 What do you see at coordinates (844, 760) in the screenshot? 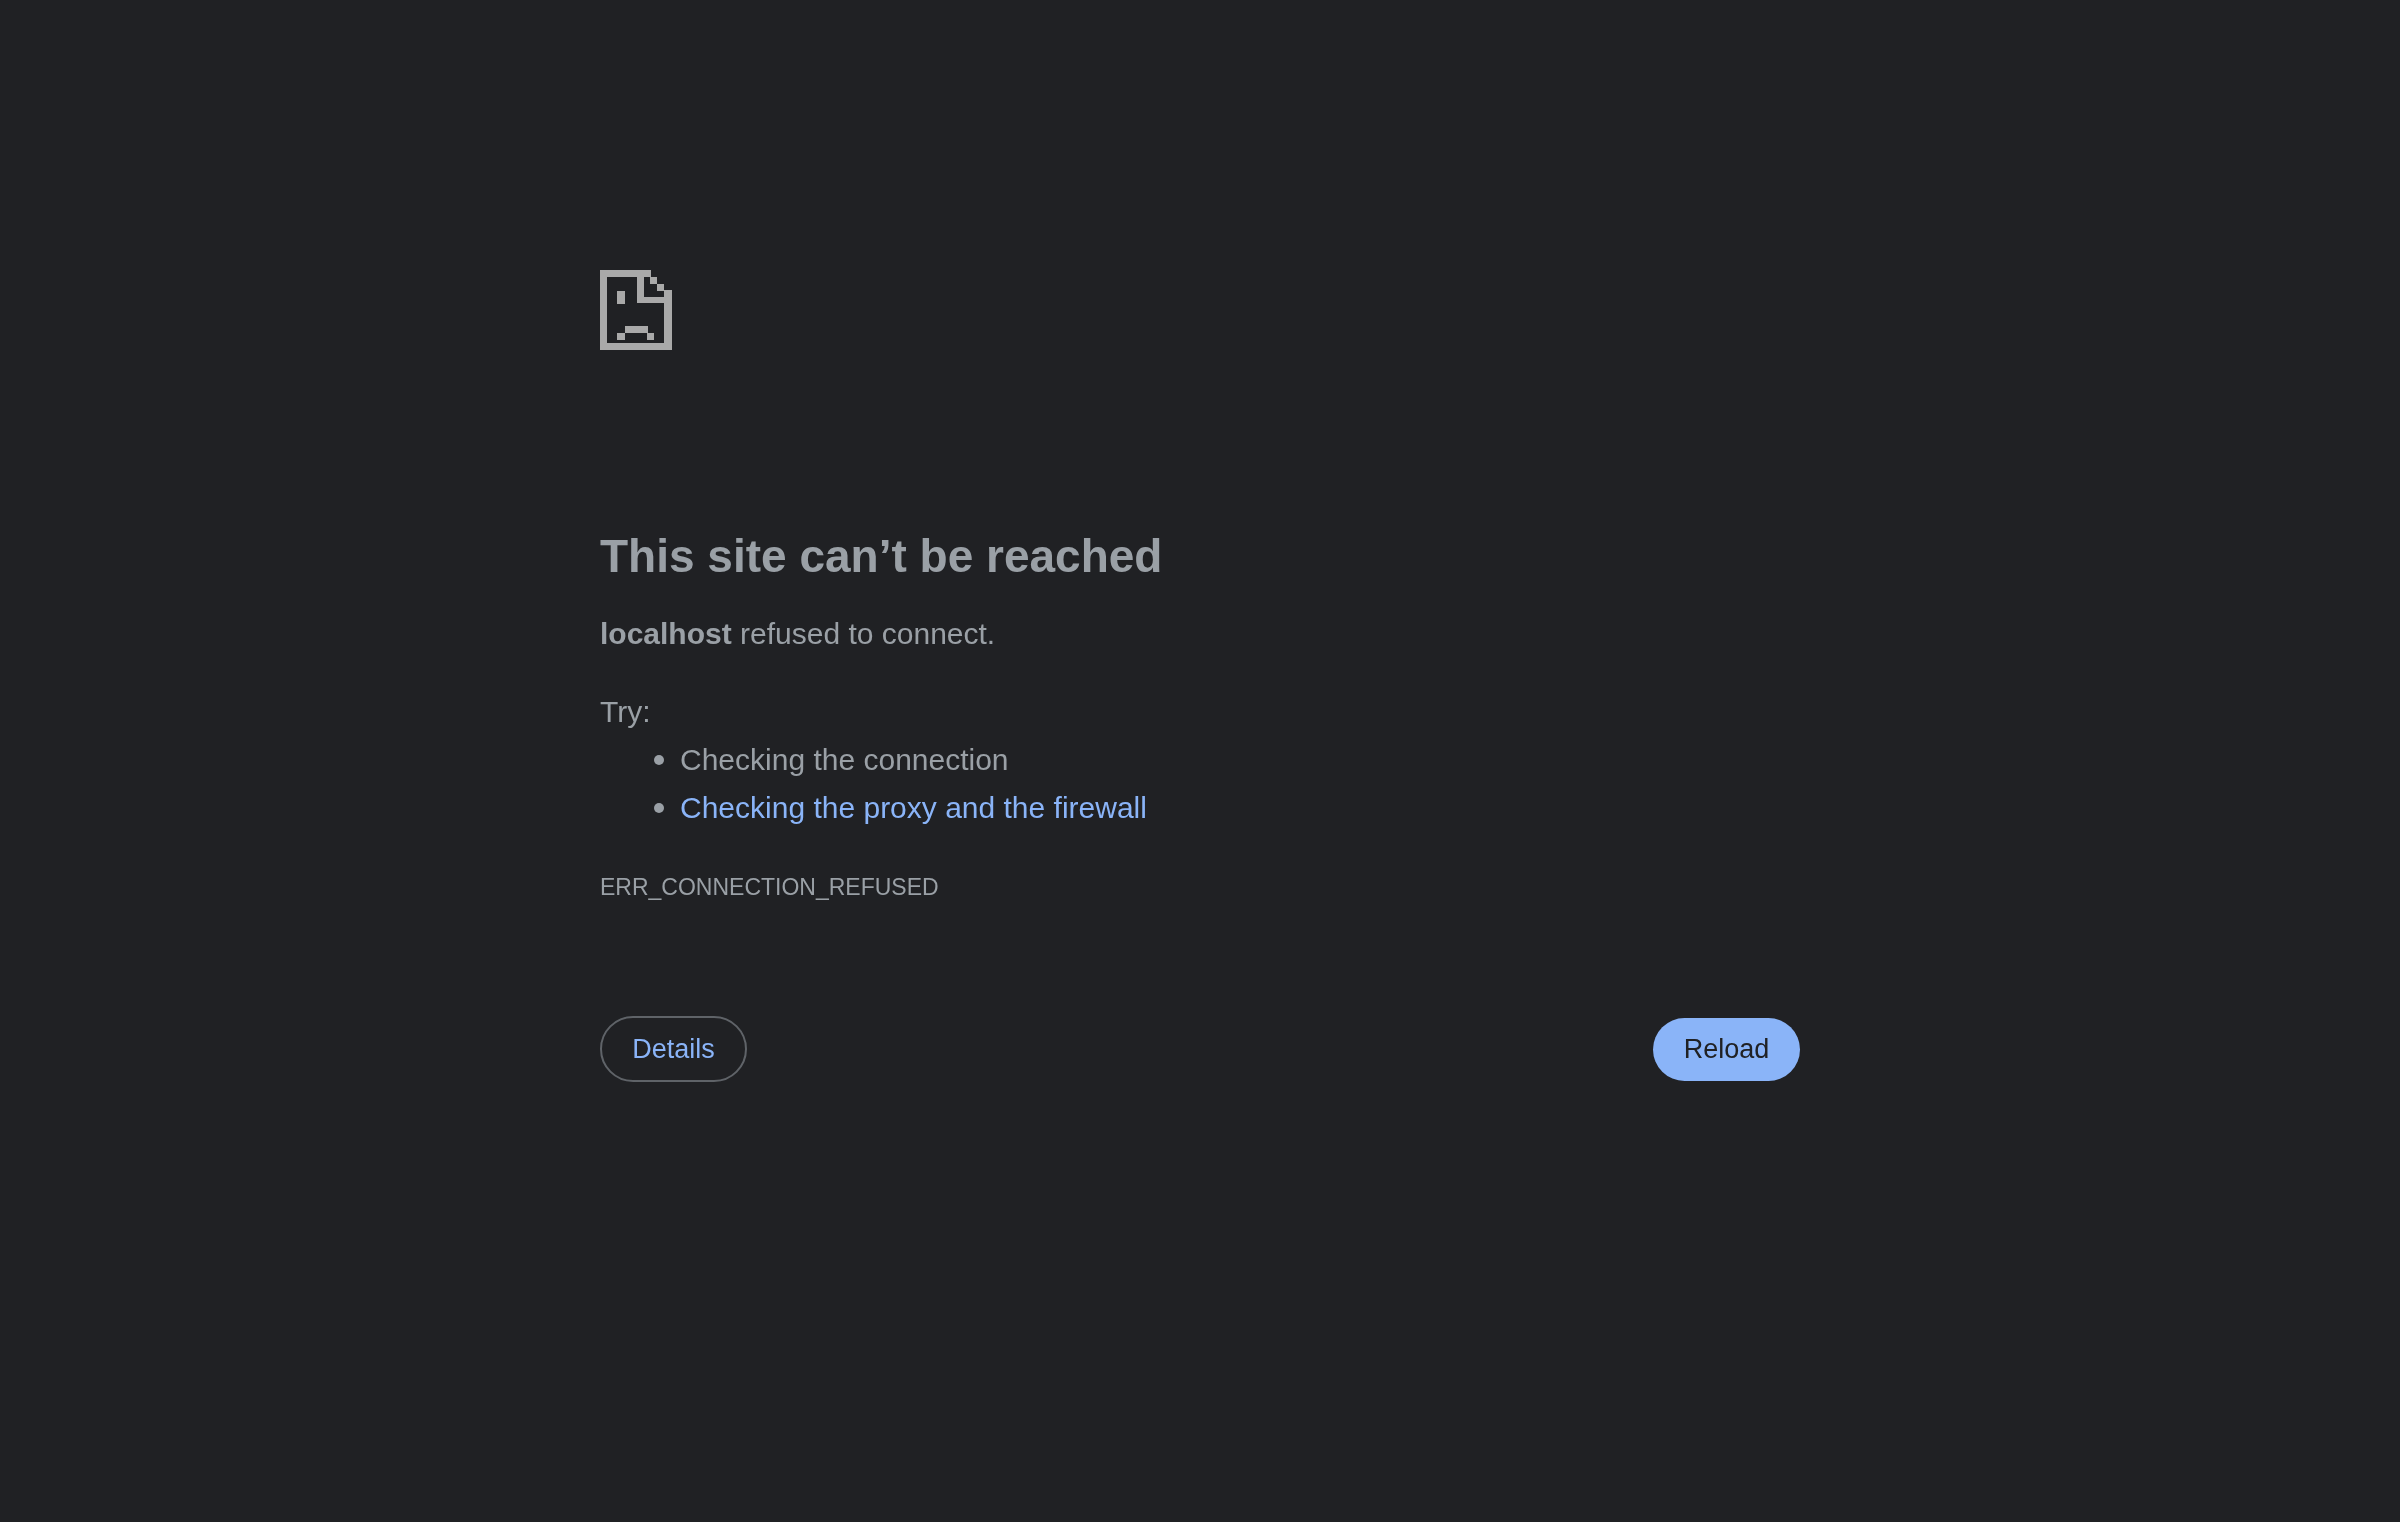
I see `suggestion-text: Checking the connection` at bounding box center [844, 760].